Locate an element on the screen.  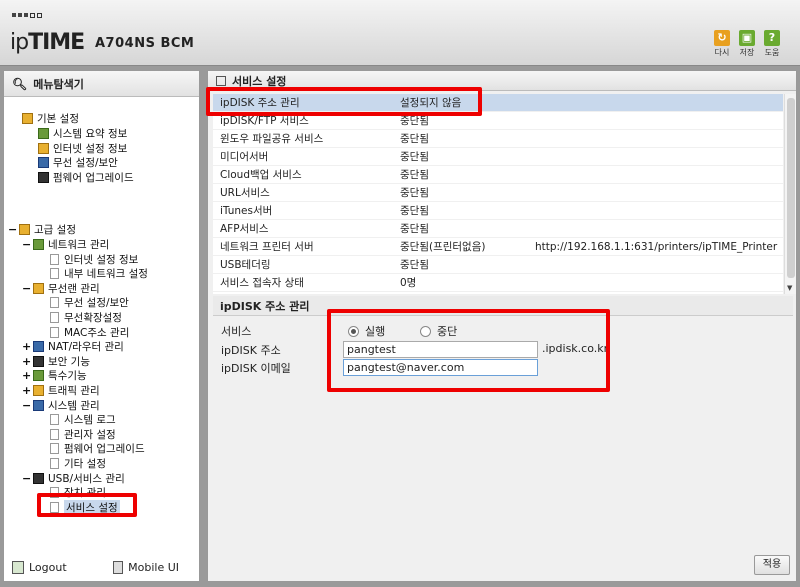
menu-item: 무선 설정/보안 is located at coordinates (89, 302).